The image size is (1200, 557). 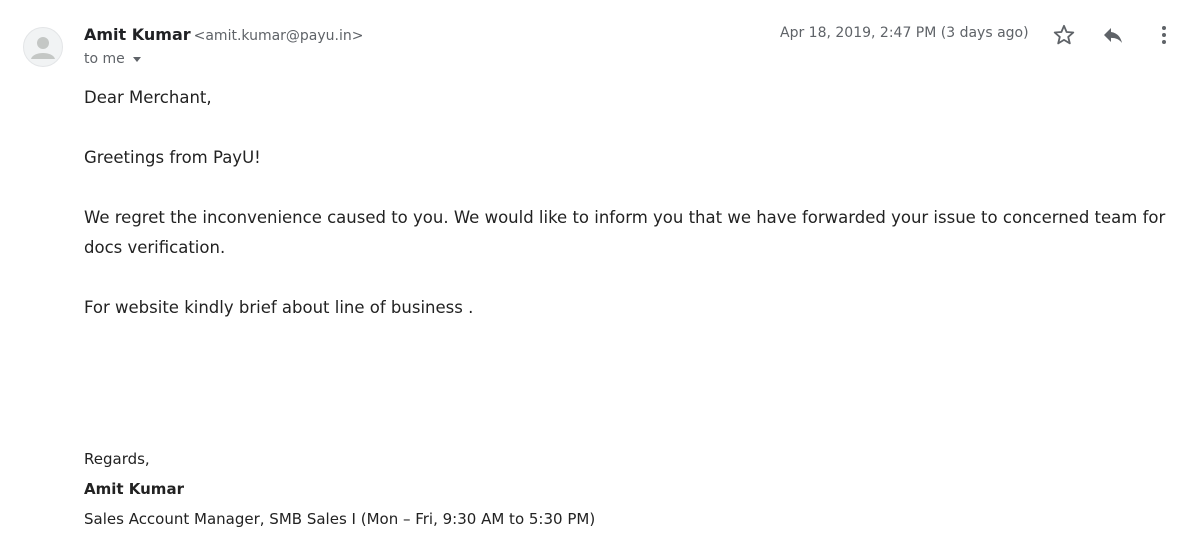 I want to click on recipient-details-toggle: to me, so click(x=112, y=59).